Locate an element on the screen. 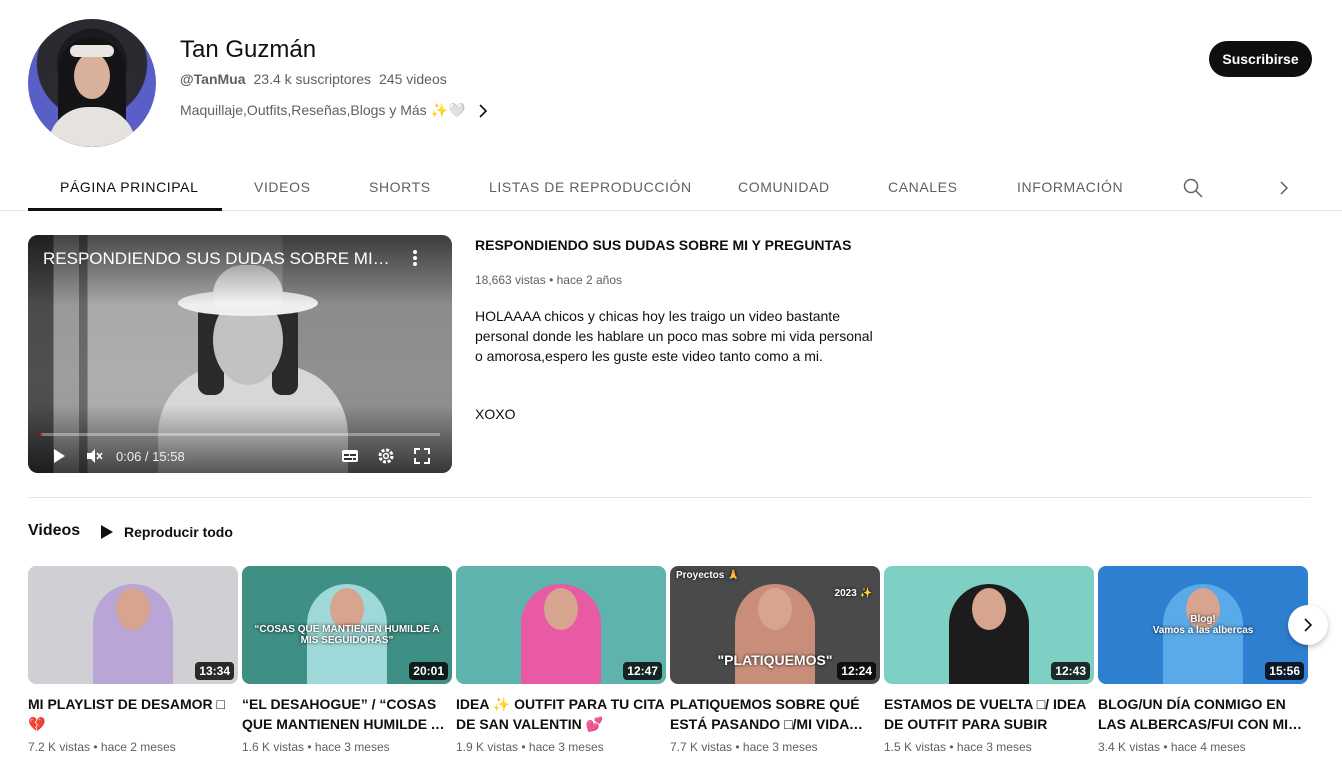  shelf-title: Videos is located at coordinates (54, 530).